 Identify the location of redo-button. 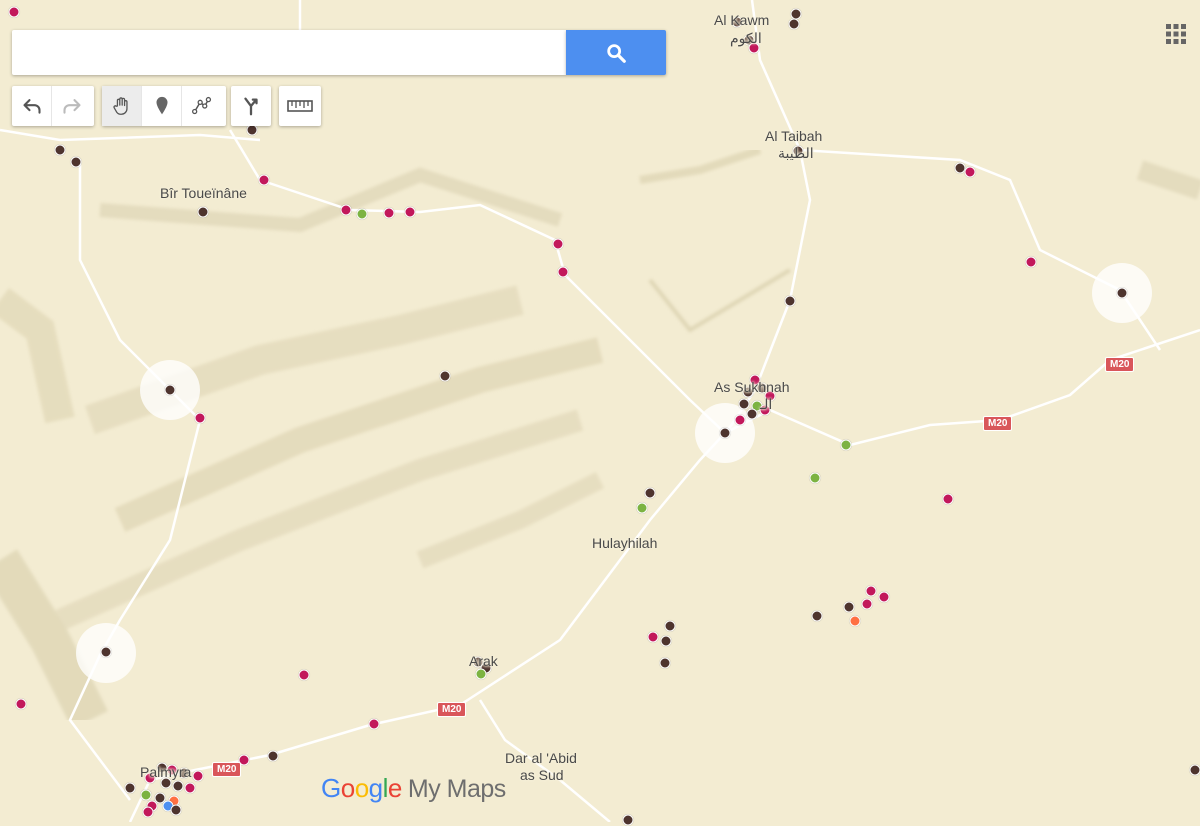
(72, 106).